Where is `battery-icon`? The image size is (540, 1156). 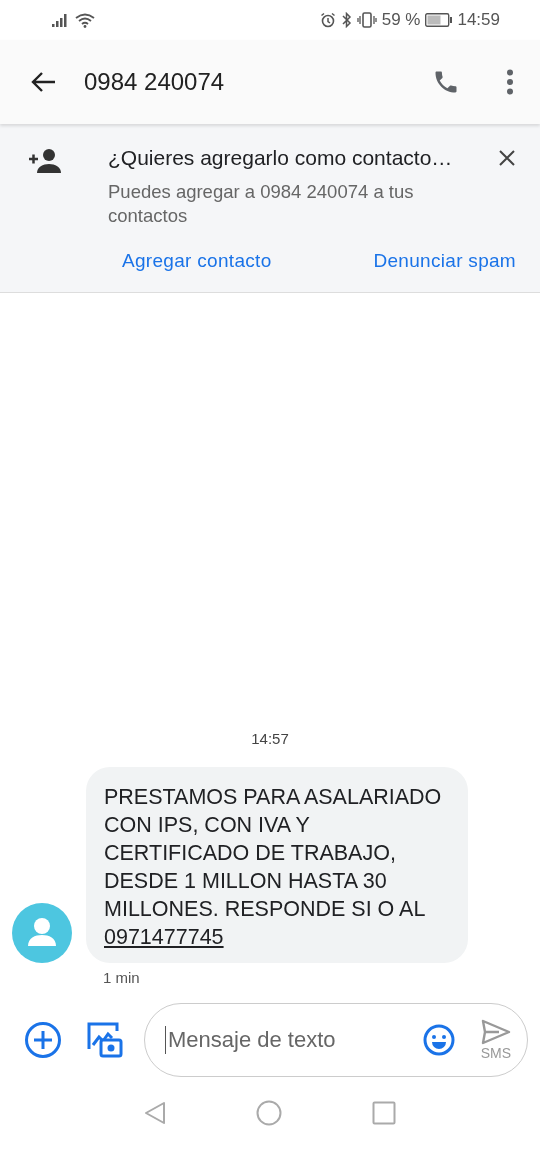 battery-icon is located at coordinates (439, 20).